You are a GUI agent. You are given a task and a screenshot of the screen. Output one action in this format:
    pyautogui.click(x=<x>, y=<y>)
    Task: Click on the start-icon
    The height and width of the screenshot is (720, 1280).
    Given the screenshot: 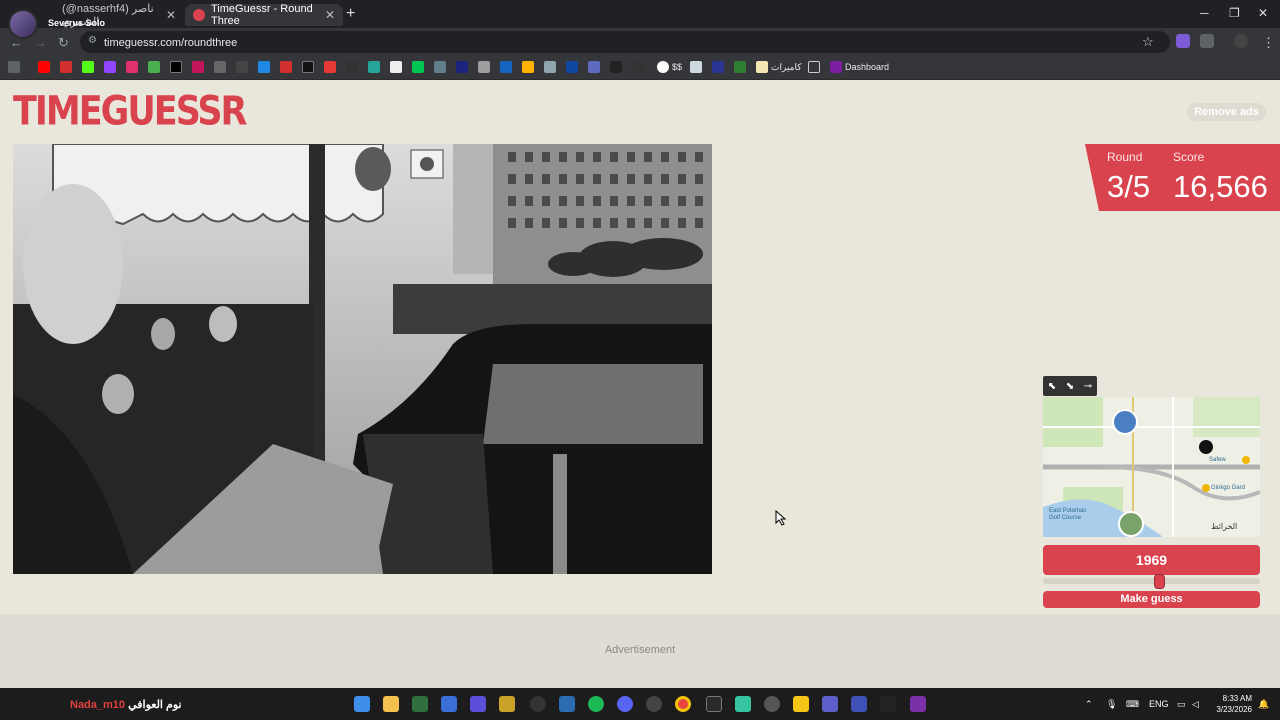 What is the action you would take?
    pyautogui.click(x=362, y=704)
    